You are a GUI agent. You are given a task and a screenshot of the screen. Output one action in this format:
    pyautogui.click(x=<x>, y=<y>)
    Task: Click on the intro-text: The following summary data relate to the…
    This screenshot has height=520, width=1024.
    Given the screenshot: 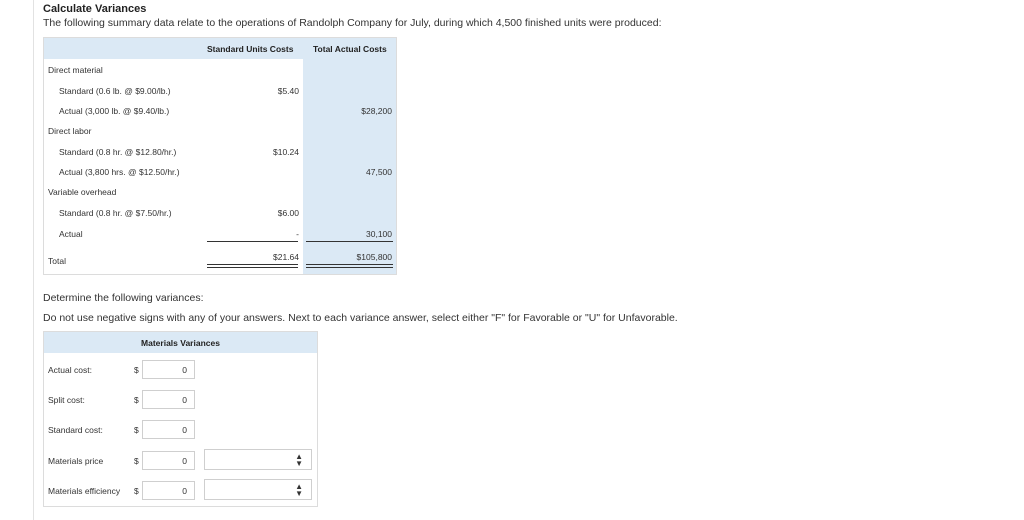 What is the action you would take?
    pyautogui.click(x=352, y=23)
    